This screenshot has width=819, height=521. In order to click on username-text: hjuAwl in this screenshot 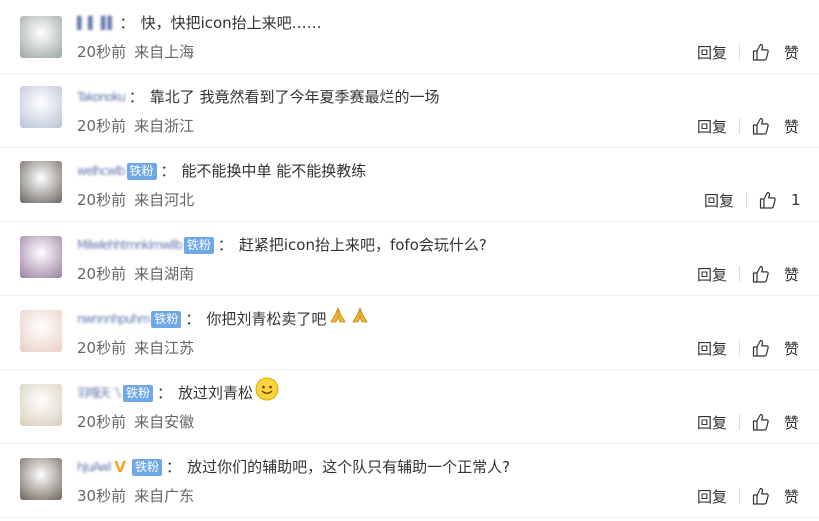, I will do `click(94, 467)`.